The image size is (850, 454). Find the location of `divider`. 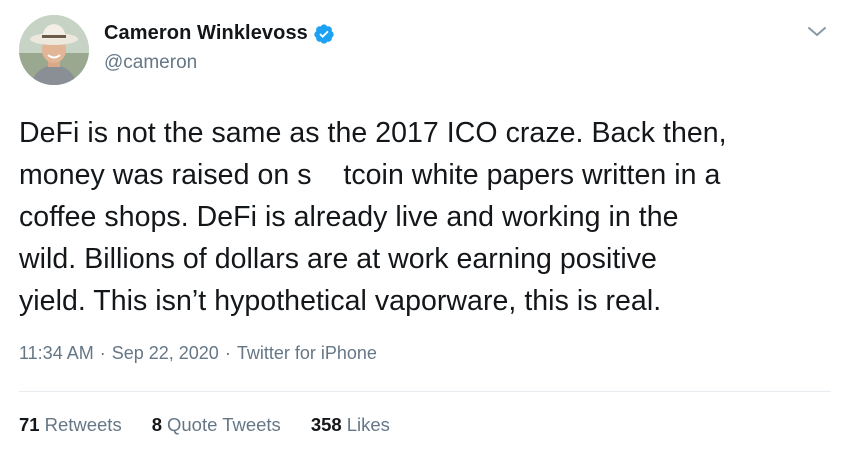

divider is located at coordinates (425, 391).